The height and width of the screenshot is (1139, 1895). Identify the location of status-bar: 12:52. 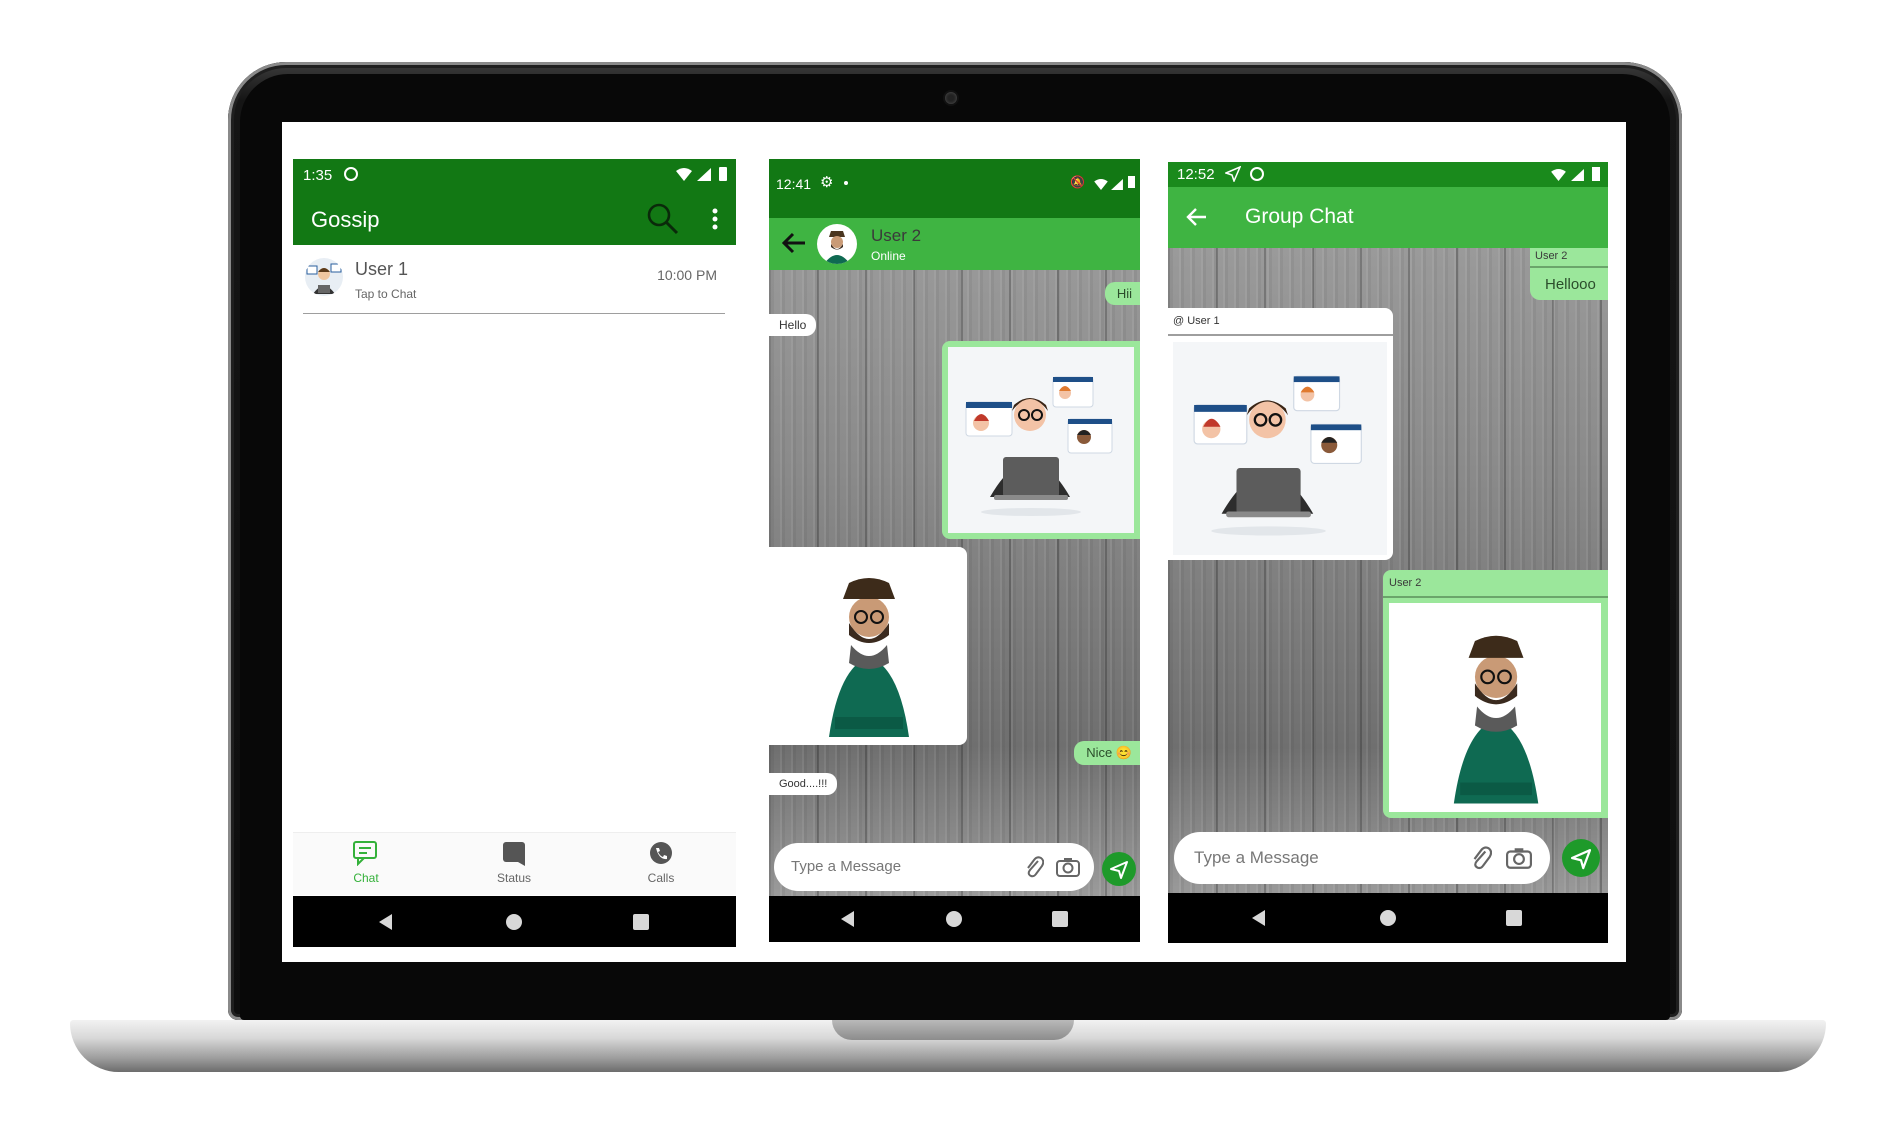
(1388, 174).